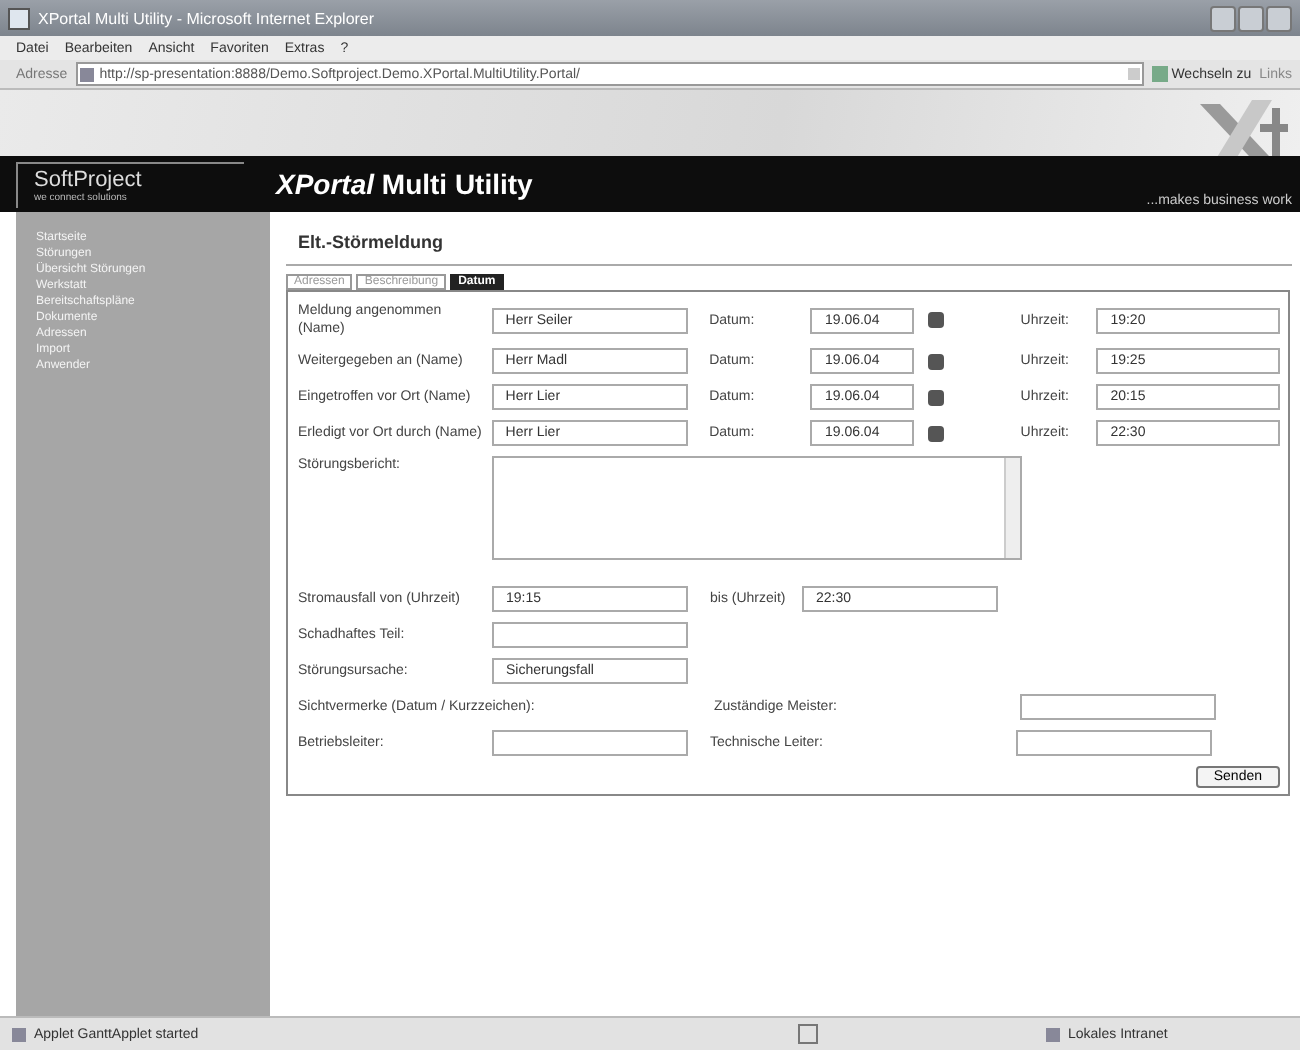  What do you see at coordinates (207, 18) in the screenshot?
I see `window-title: XPortal Multi Utility - Microsoft Internet Explorer` at bounding box center [207, 18].